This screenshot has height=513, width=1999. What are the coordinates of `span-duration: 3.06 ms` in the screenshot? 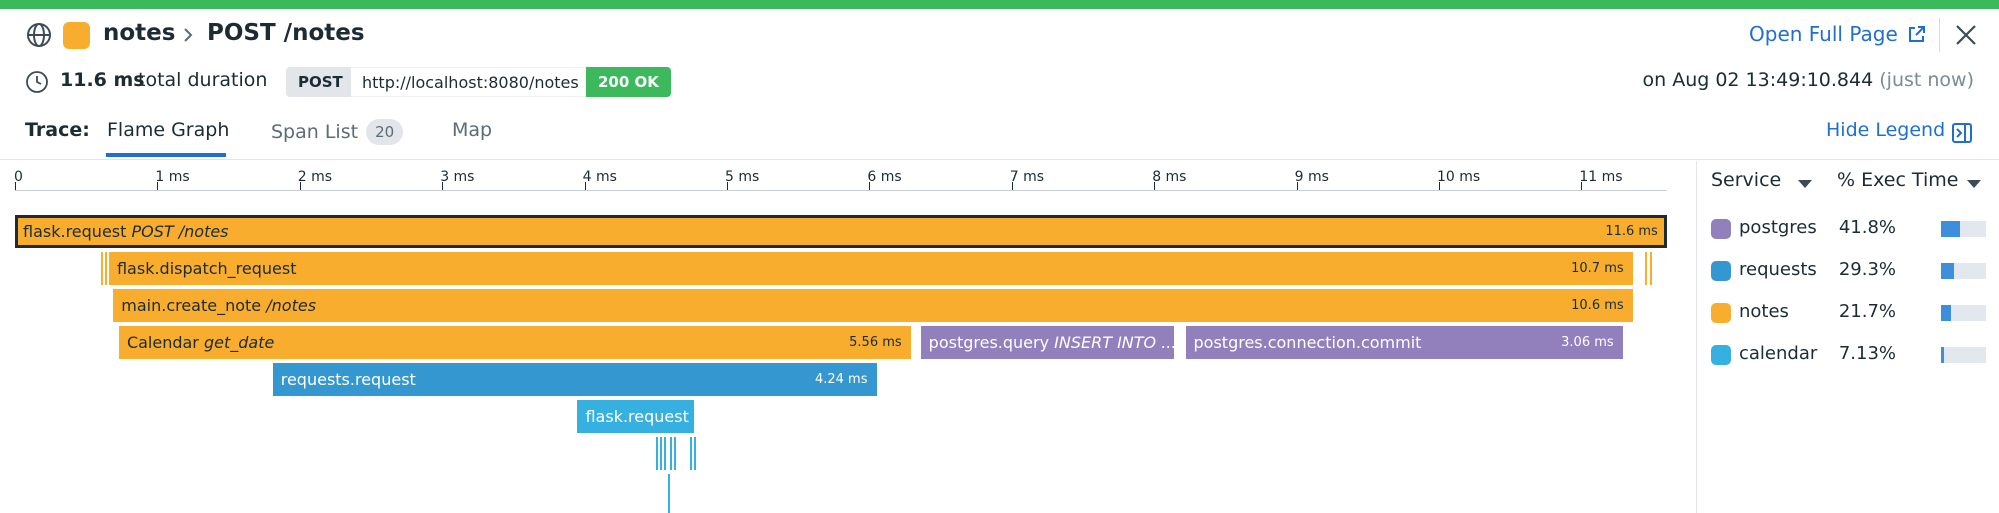 It's located at (1587, 342).